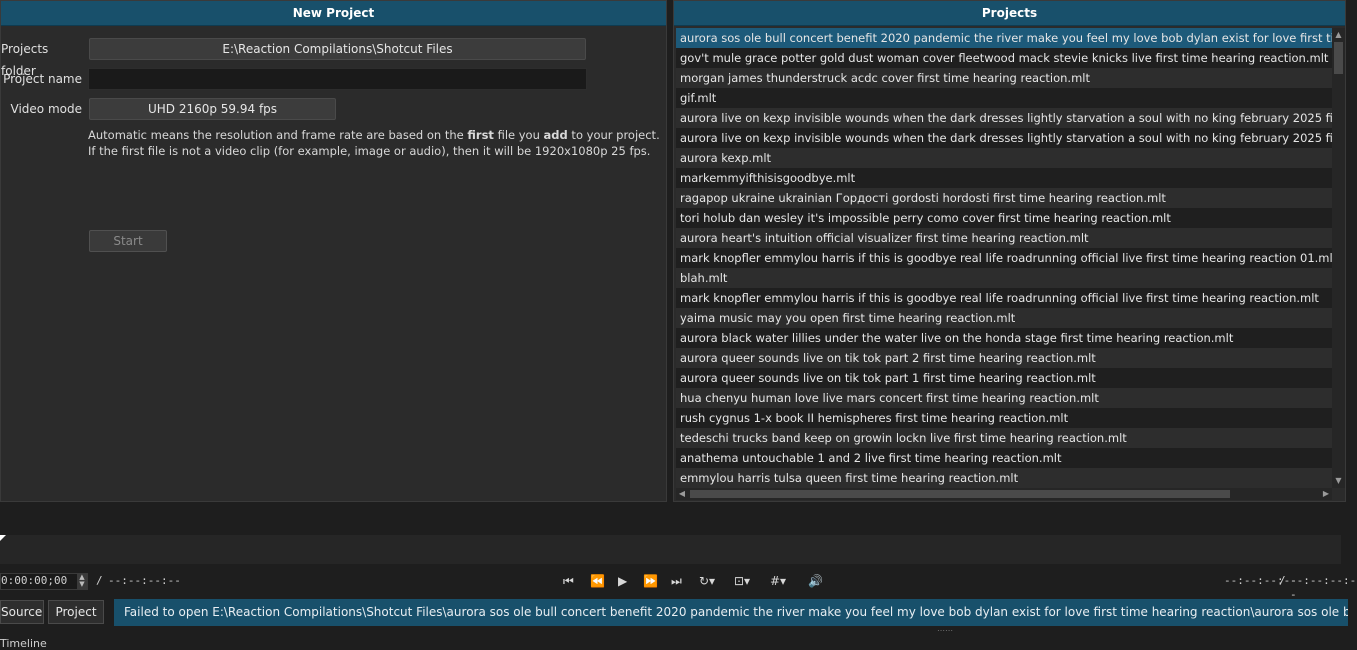  What do you see at coordinates (212, 109) in the screenshot?
I see `video-mode-button: UHD 2160p 59.94 fps` at bounding box center [212, 109].